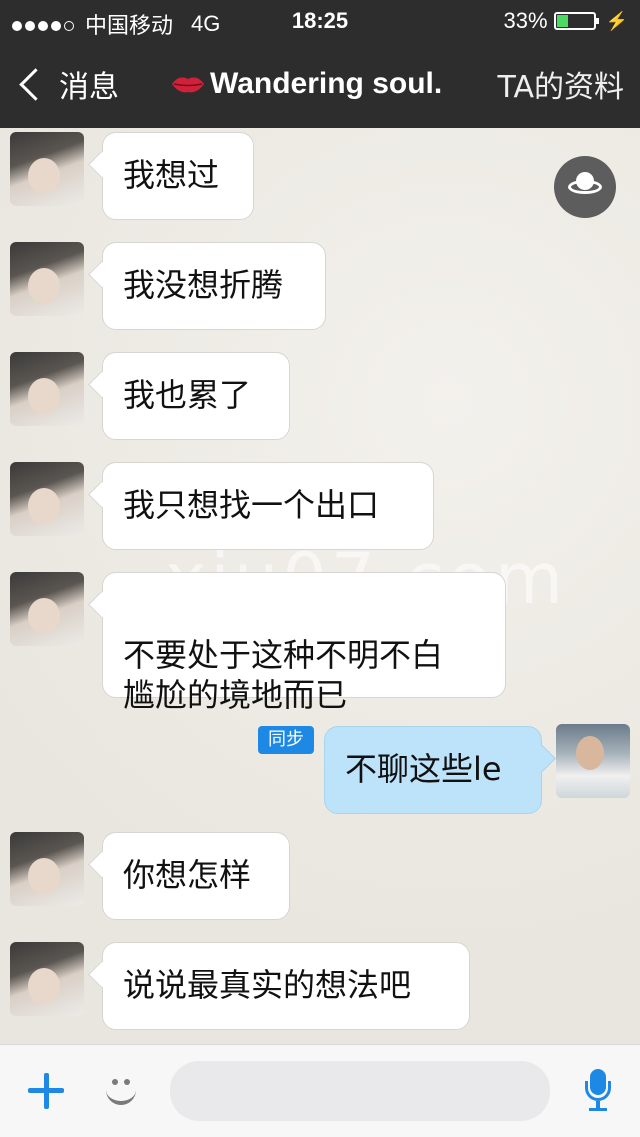 Image resolution: width=640 pixels, height=1137 pixels. I want to click on chat-title: Wandering soul., so click(306, 84).